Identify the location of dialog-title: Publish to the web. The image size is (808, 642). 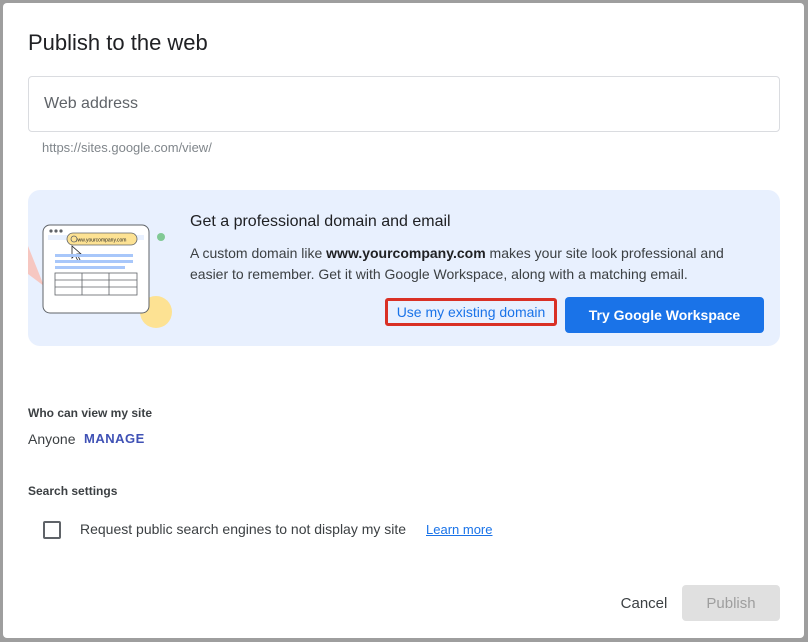
(118, 42).